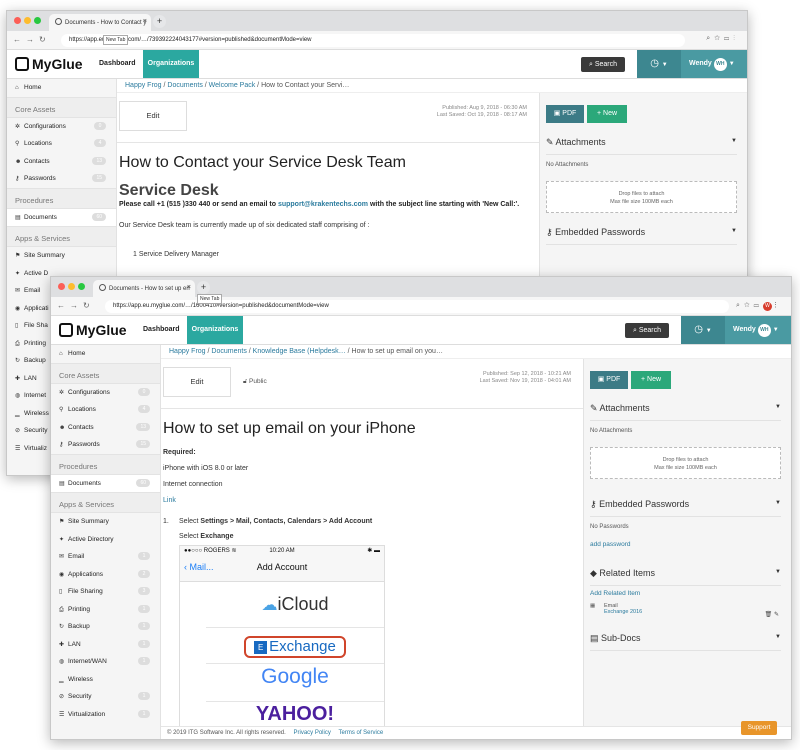  I want to click on sidebar-item-email: ✉ Email 1, so click(105, 557).